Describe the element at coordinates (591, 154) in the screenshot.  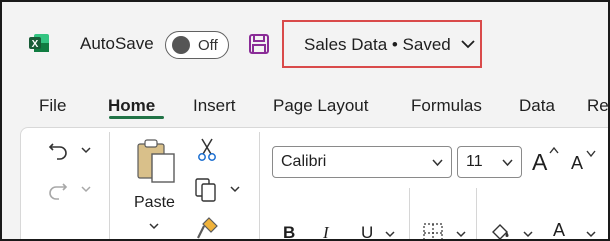
I see `caret-down-icon` at that location.